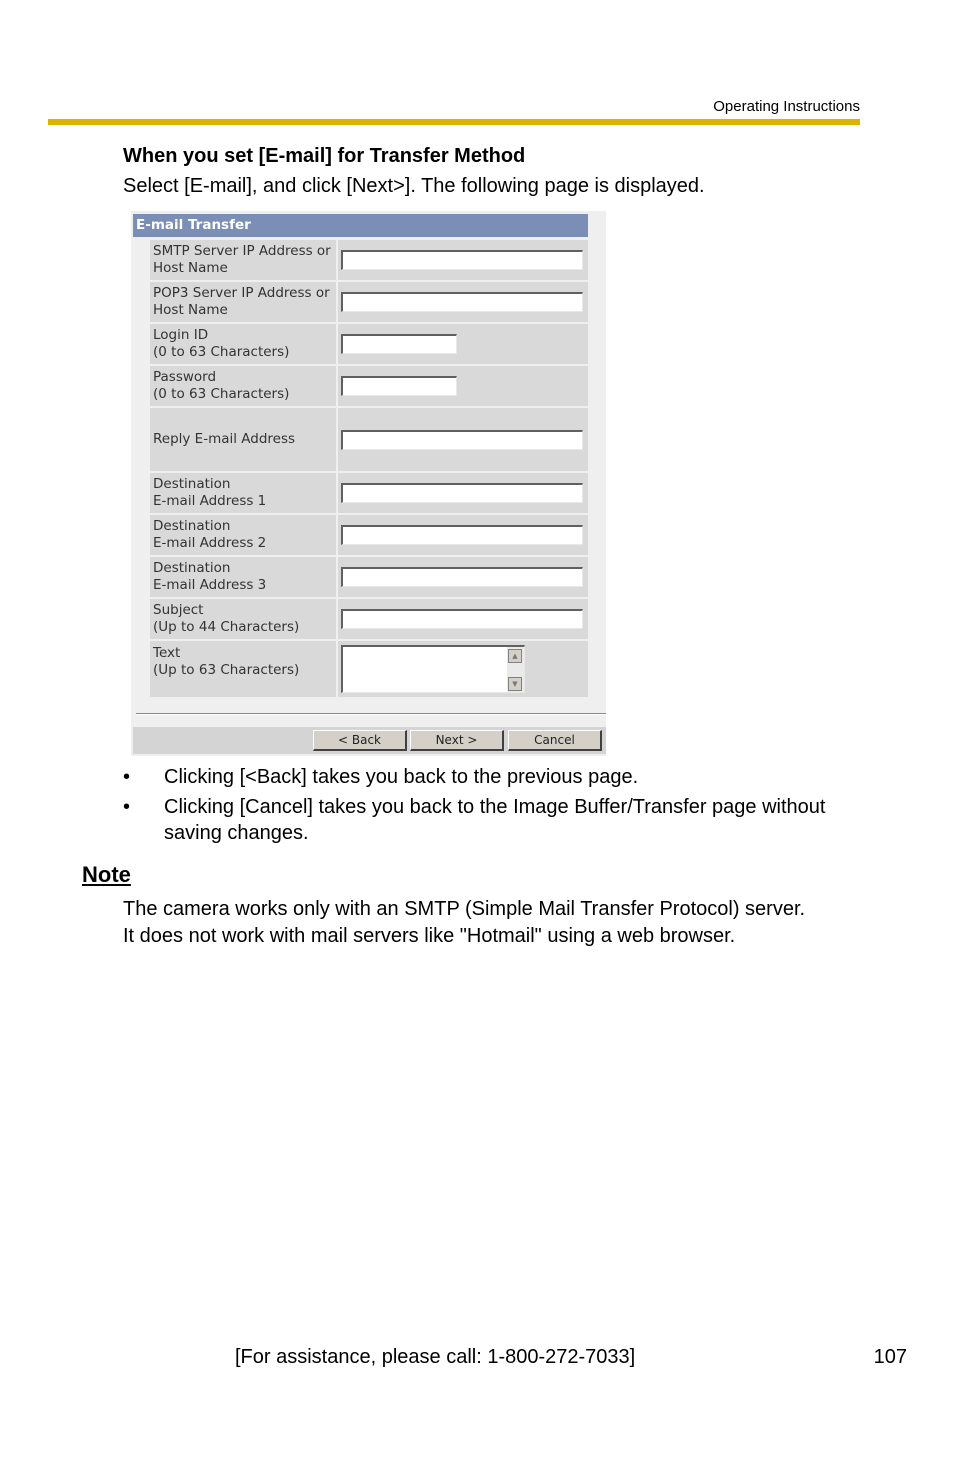 This screenshot has height=1475, width=954. What do you see at coordinates (786, 106) in the screenshot?
I see `header-label: Operating Instructions` at bounding box center [786, 106].